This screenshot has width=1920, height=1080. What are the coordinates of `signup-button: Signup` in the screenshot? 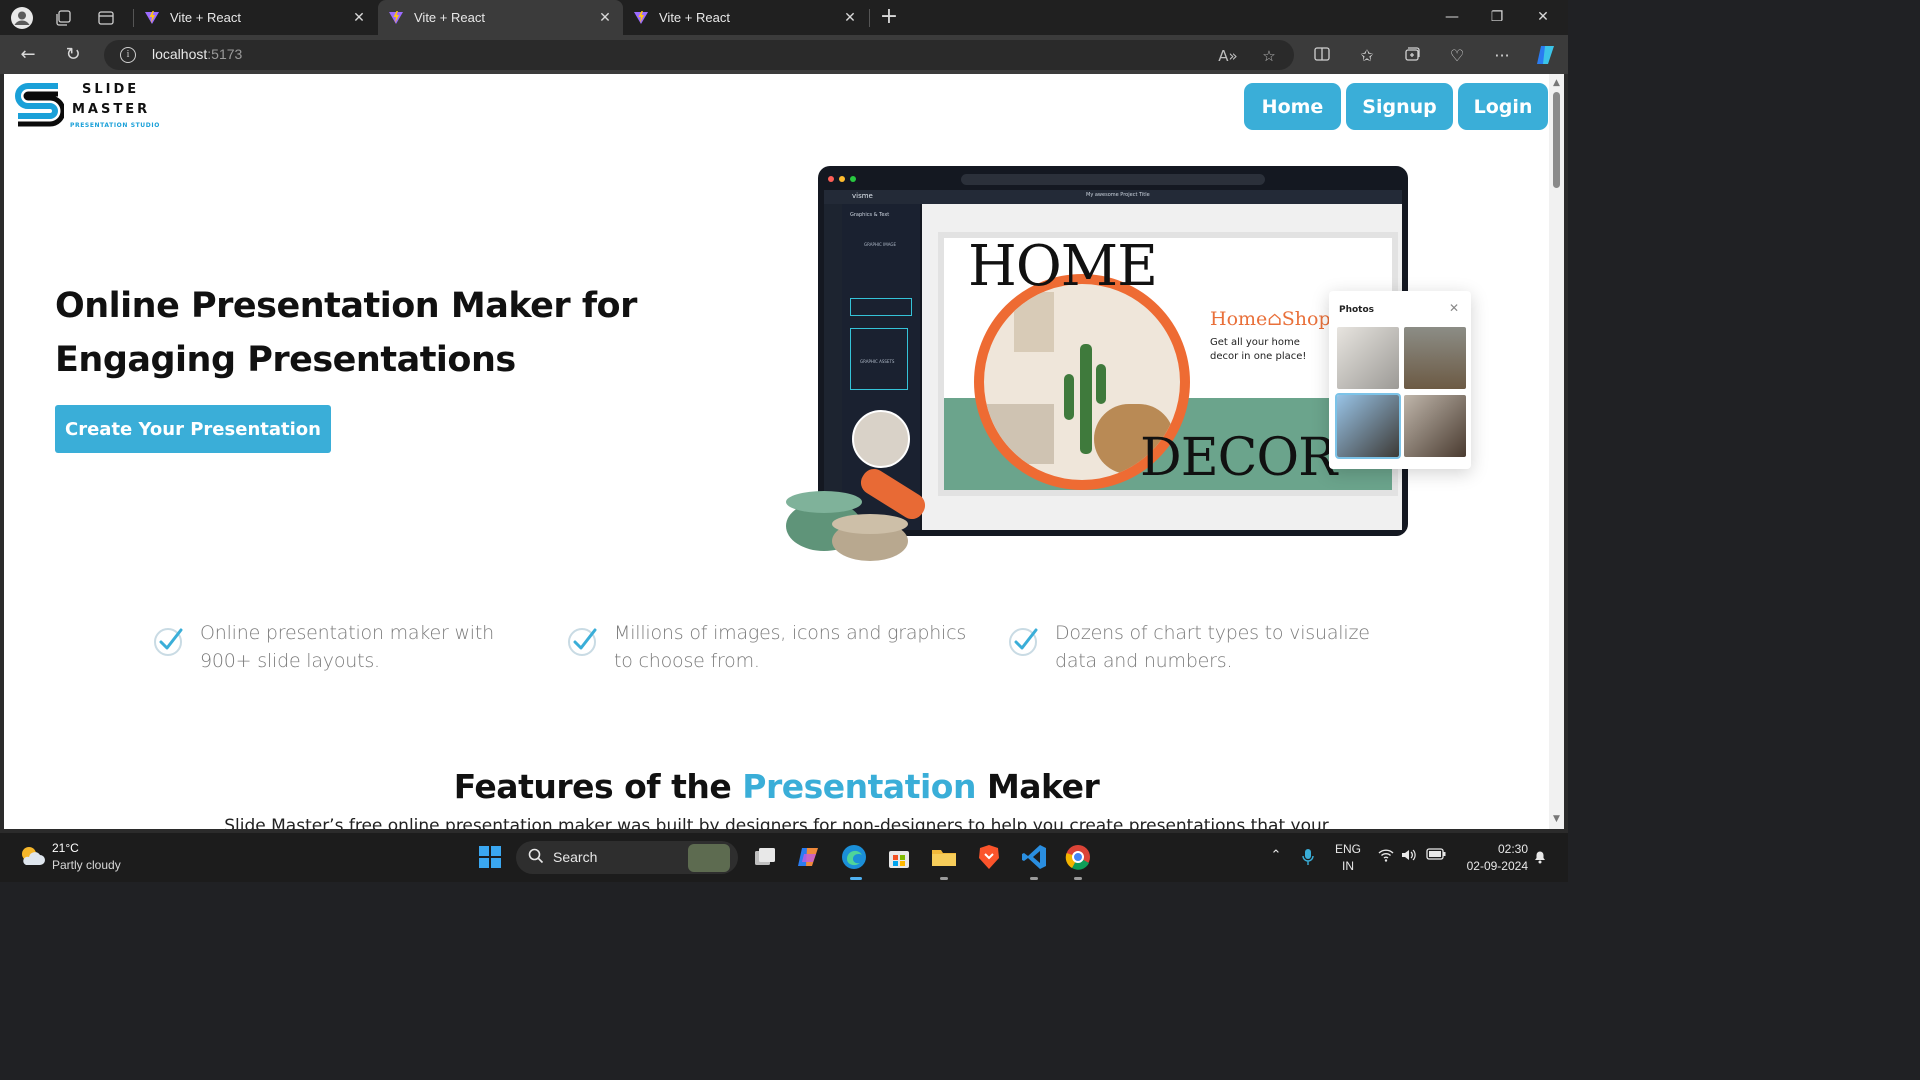 It's located at (1399, 106).